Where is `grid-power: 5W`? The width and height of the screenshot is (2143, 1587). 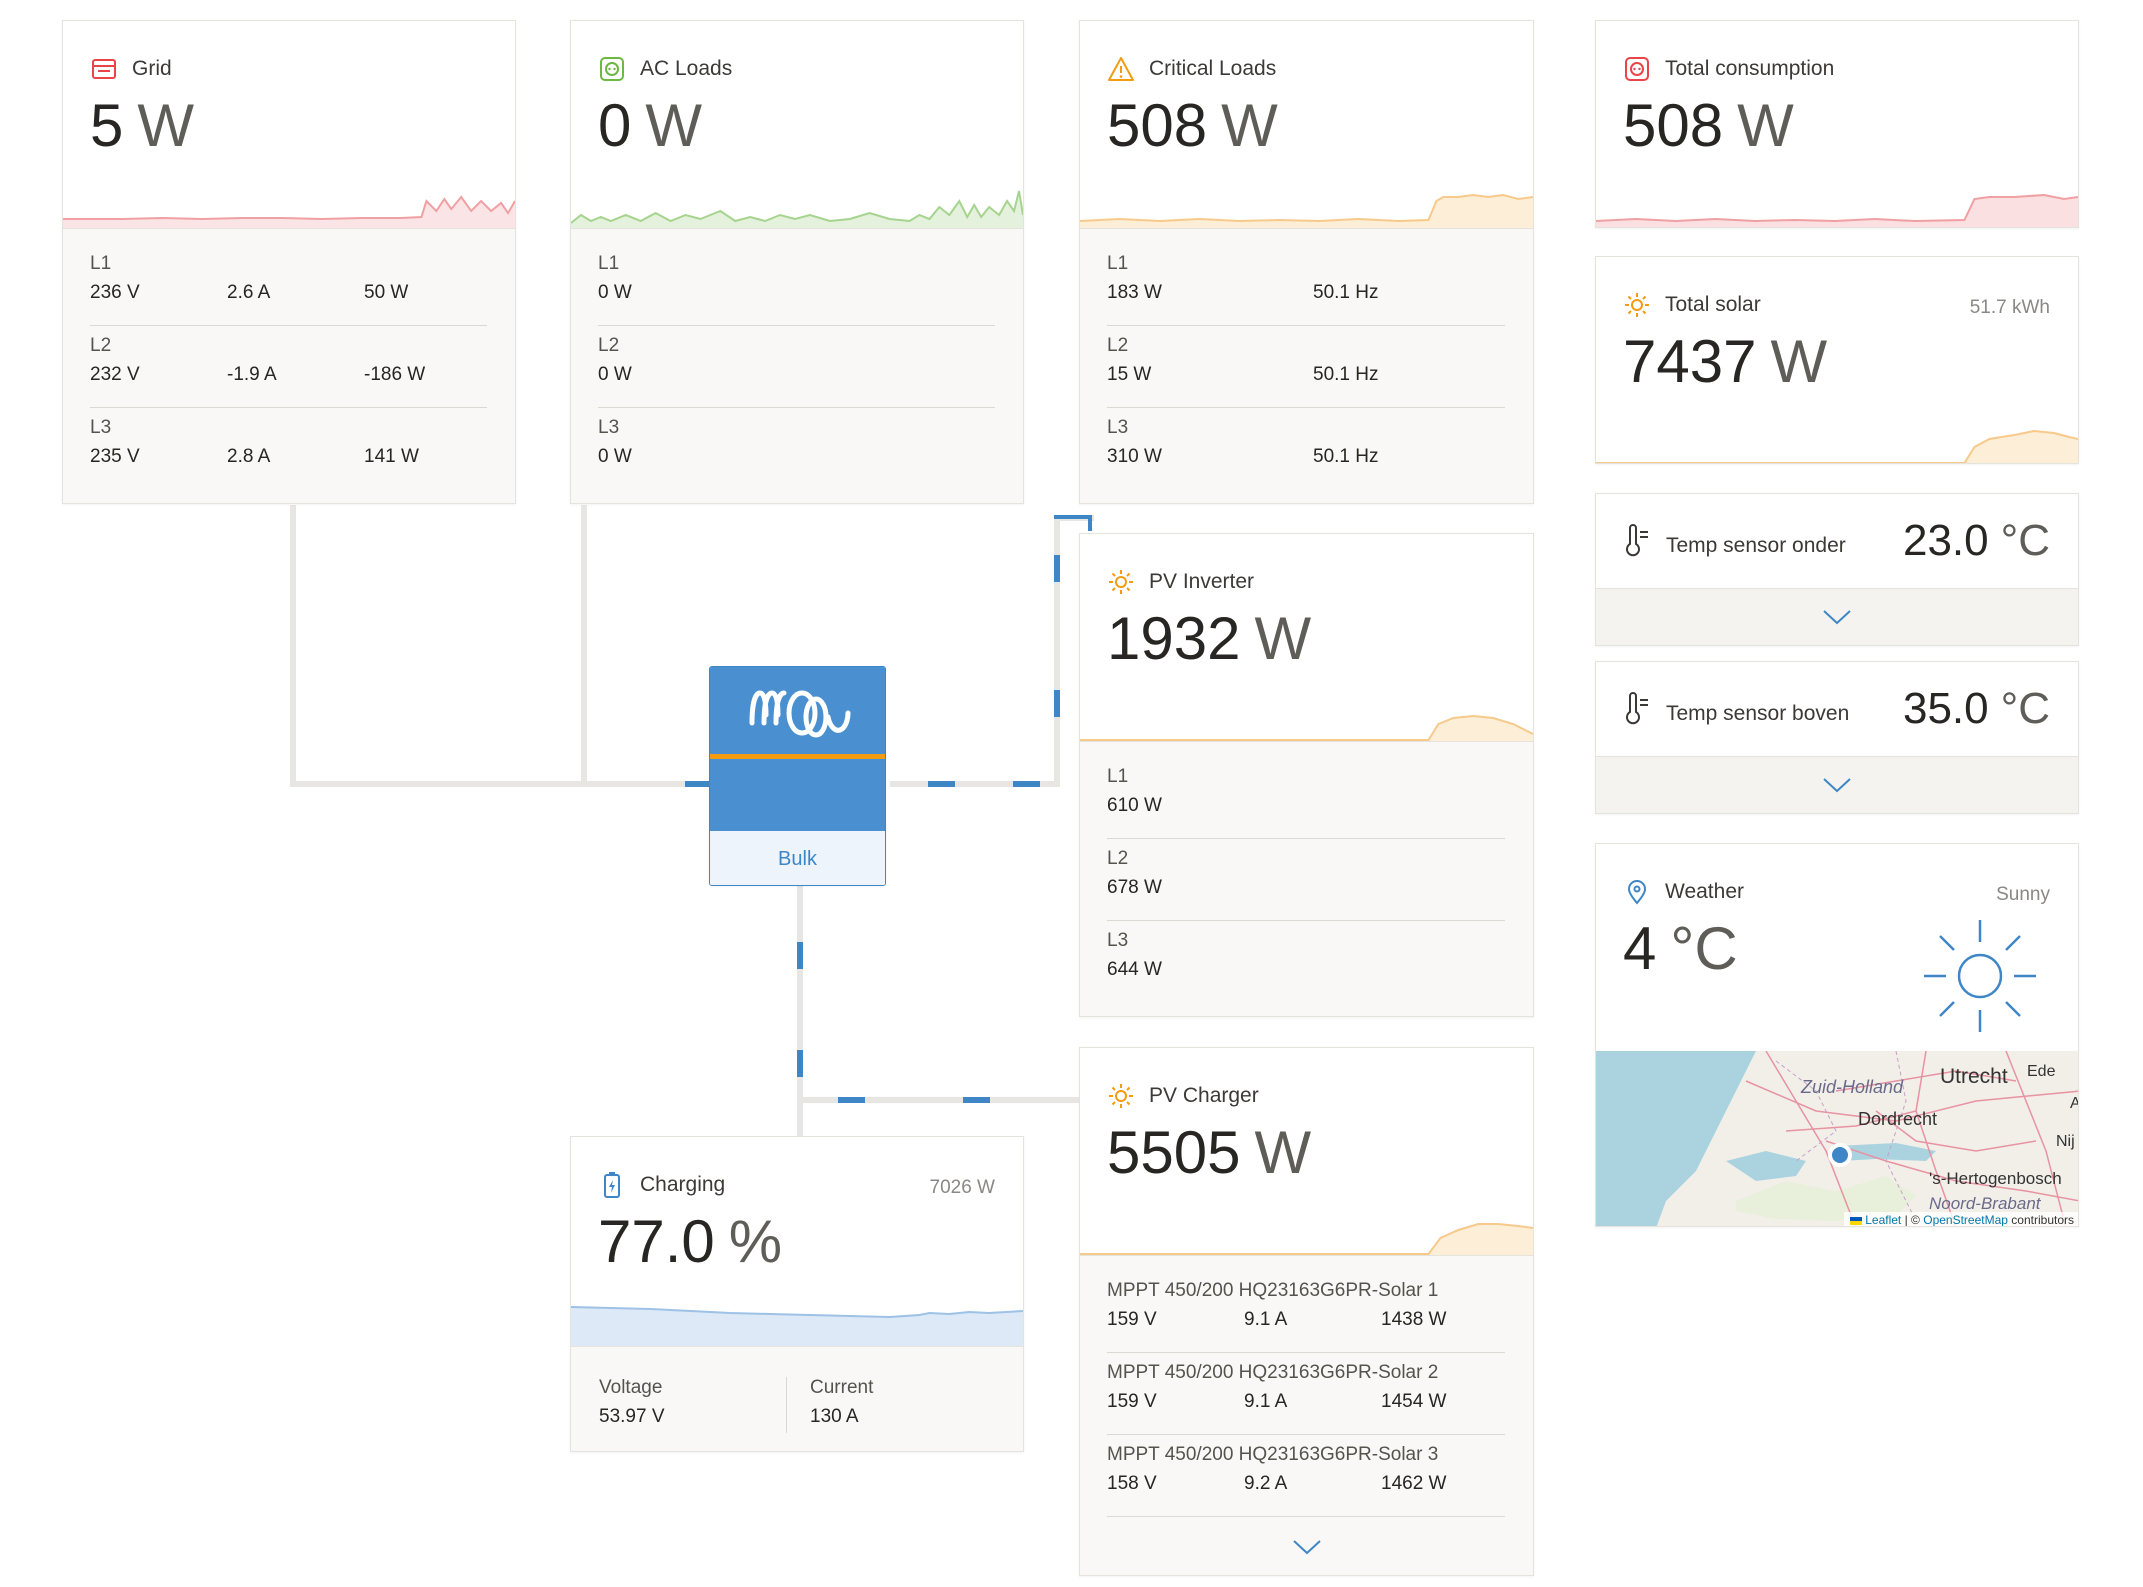
grid-power: 5W is located at coordinates (142, 125).